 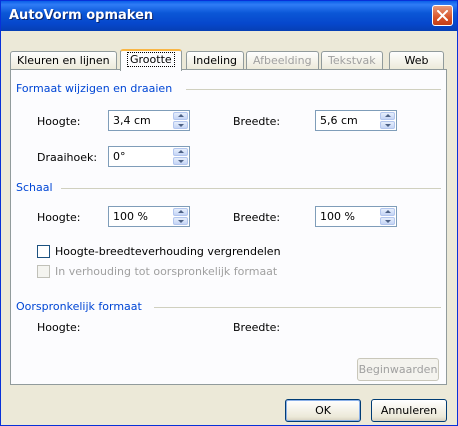 I want to click on original-height-label: Hoogte:, so click(x=59, y=327).